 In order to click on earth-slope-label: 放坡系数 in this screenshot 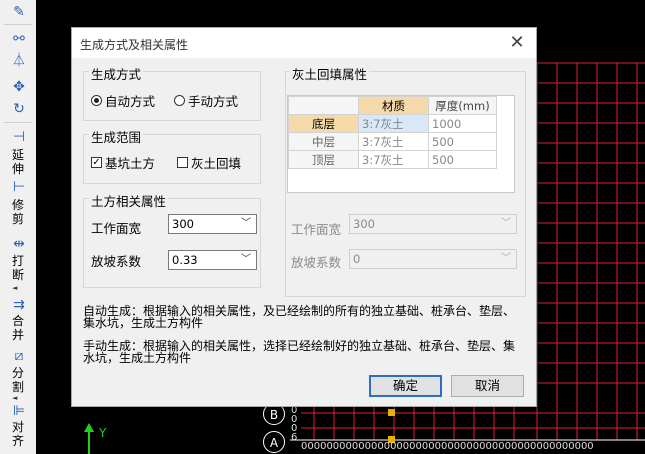, I will do `click(116, 261)`.